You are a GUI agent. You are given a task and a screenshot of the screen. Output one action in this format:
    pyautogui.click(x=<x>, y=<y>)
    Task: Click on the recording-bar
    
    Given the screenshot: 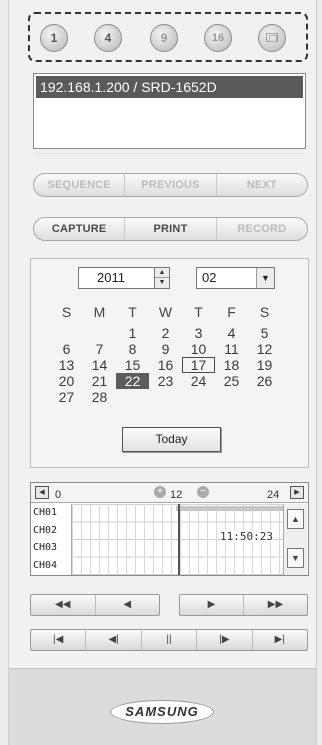 What is the action you would take?
    pyautogui.click(x=230, y=508)
    